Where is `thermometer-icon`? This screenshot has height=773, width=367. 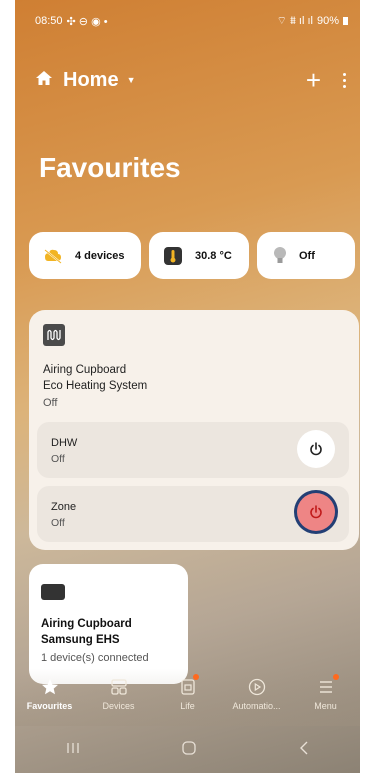 thermometer-icon is located at coordinates (173, 256).